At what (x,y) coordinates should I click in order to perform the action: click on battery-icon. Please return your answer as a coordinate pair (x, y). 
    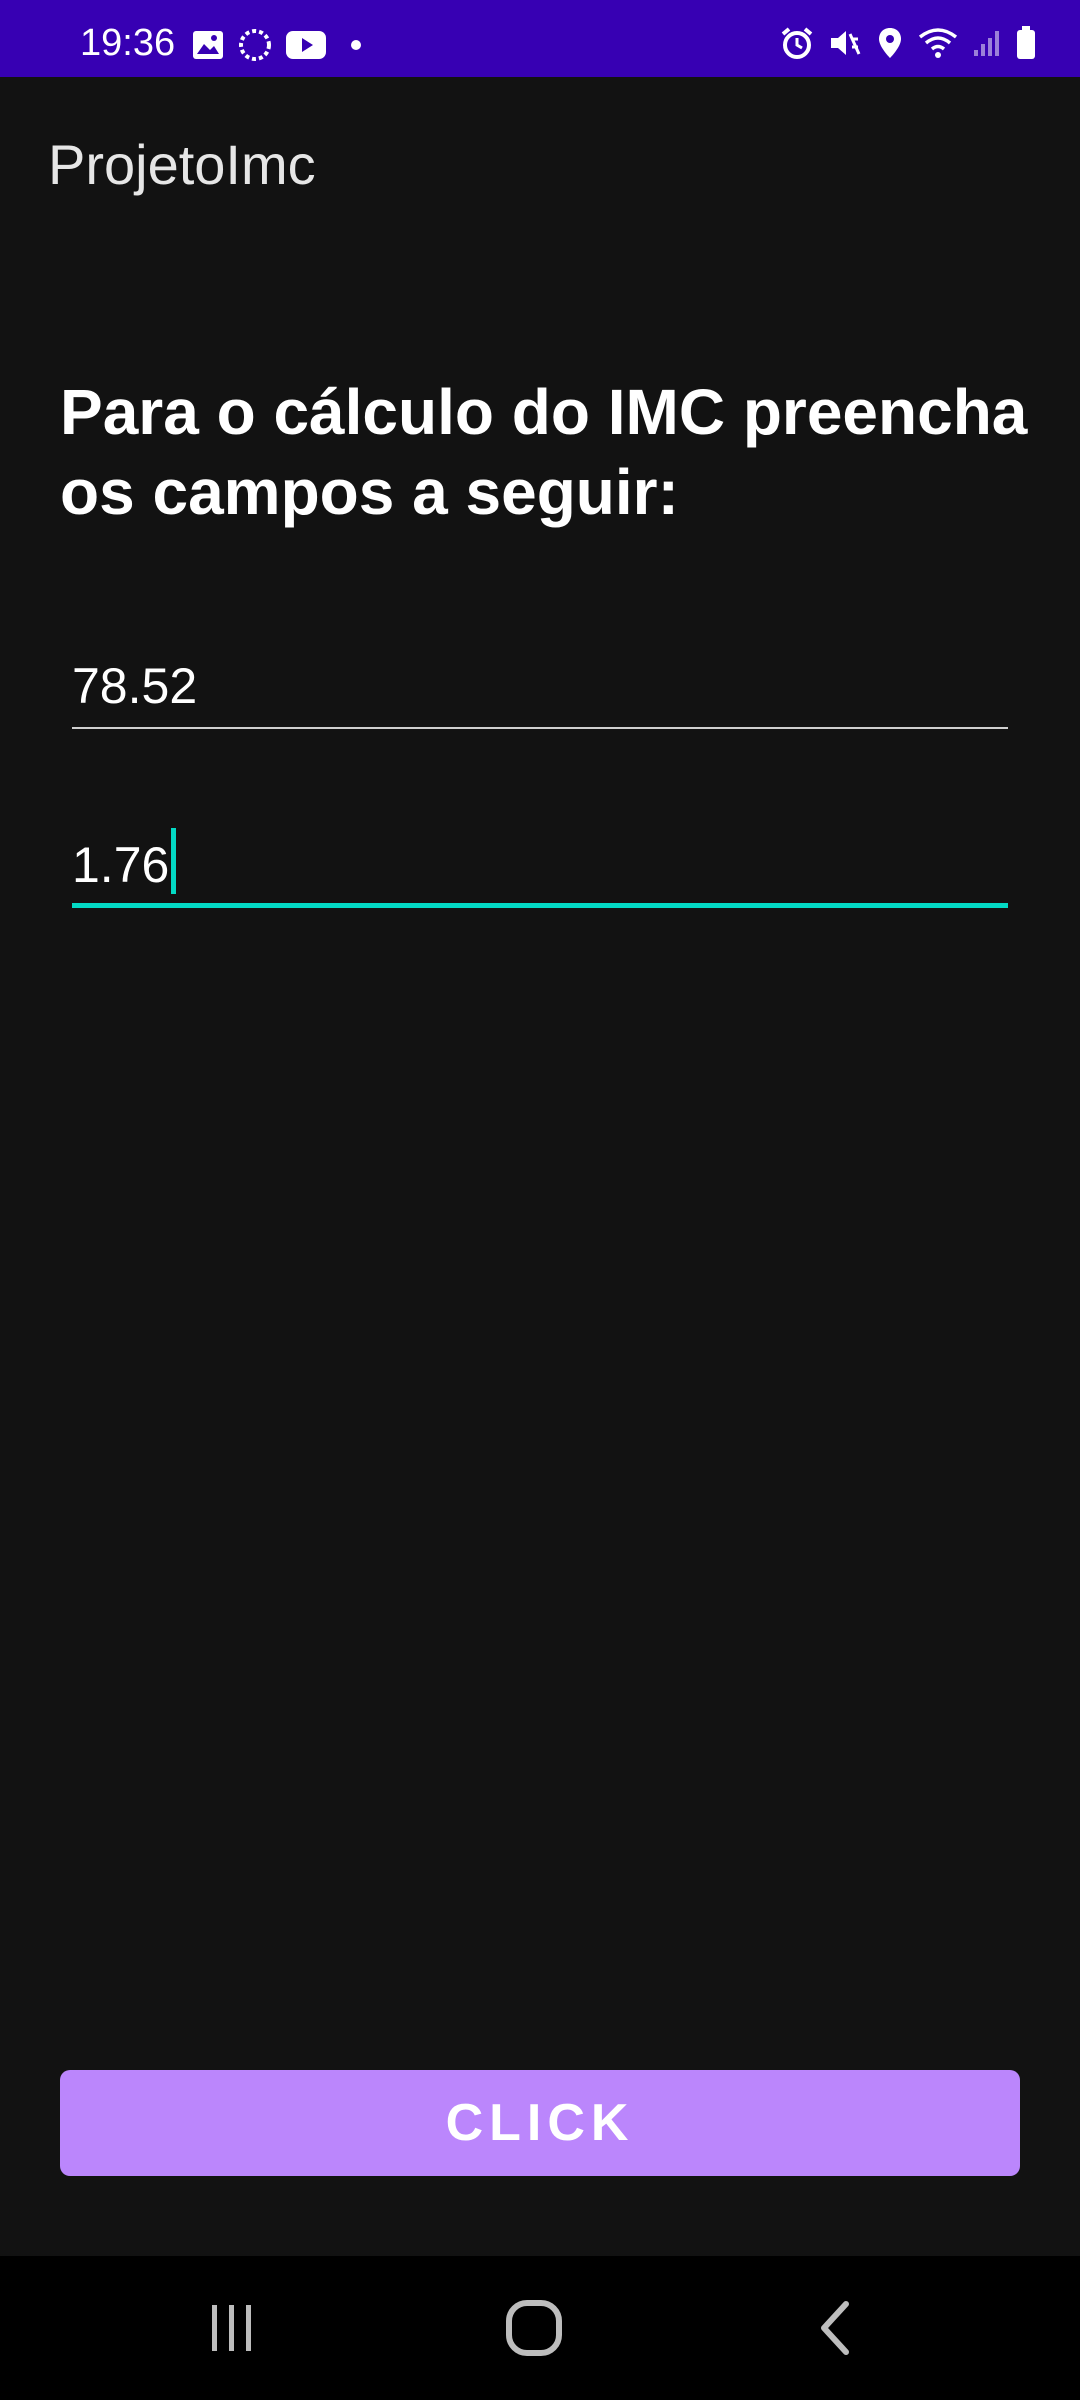
    Looking at the image, I should click on (1026, 45).